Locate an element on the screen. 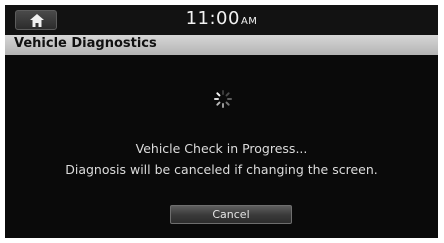  title-bar: Vehicle Diagnostics is located at coordinates (221, 45).